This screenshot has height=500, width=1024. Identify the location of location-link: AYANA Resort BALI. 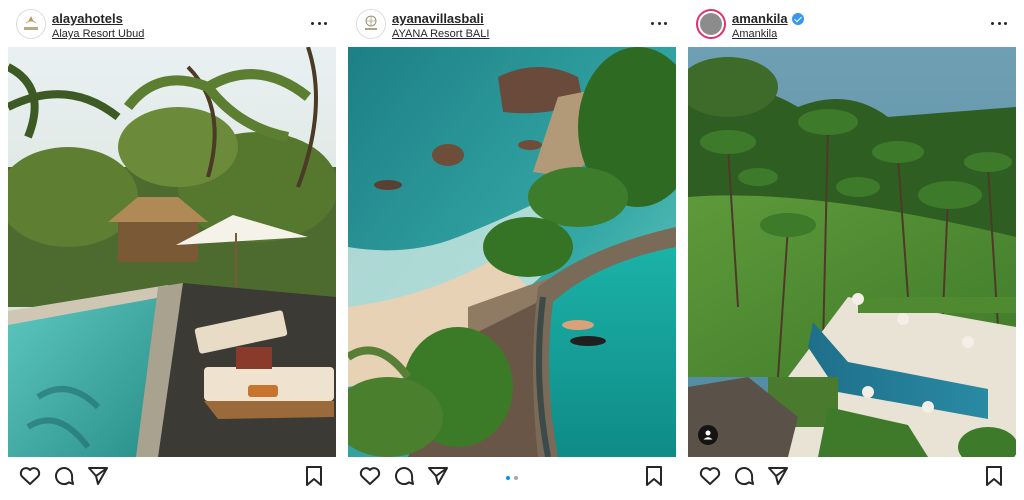
(440, 34).